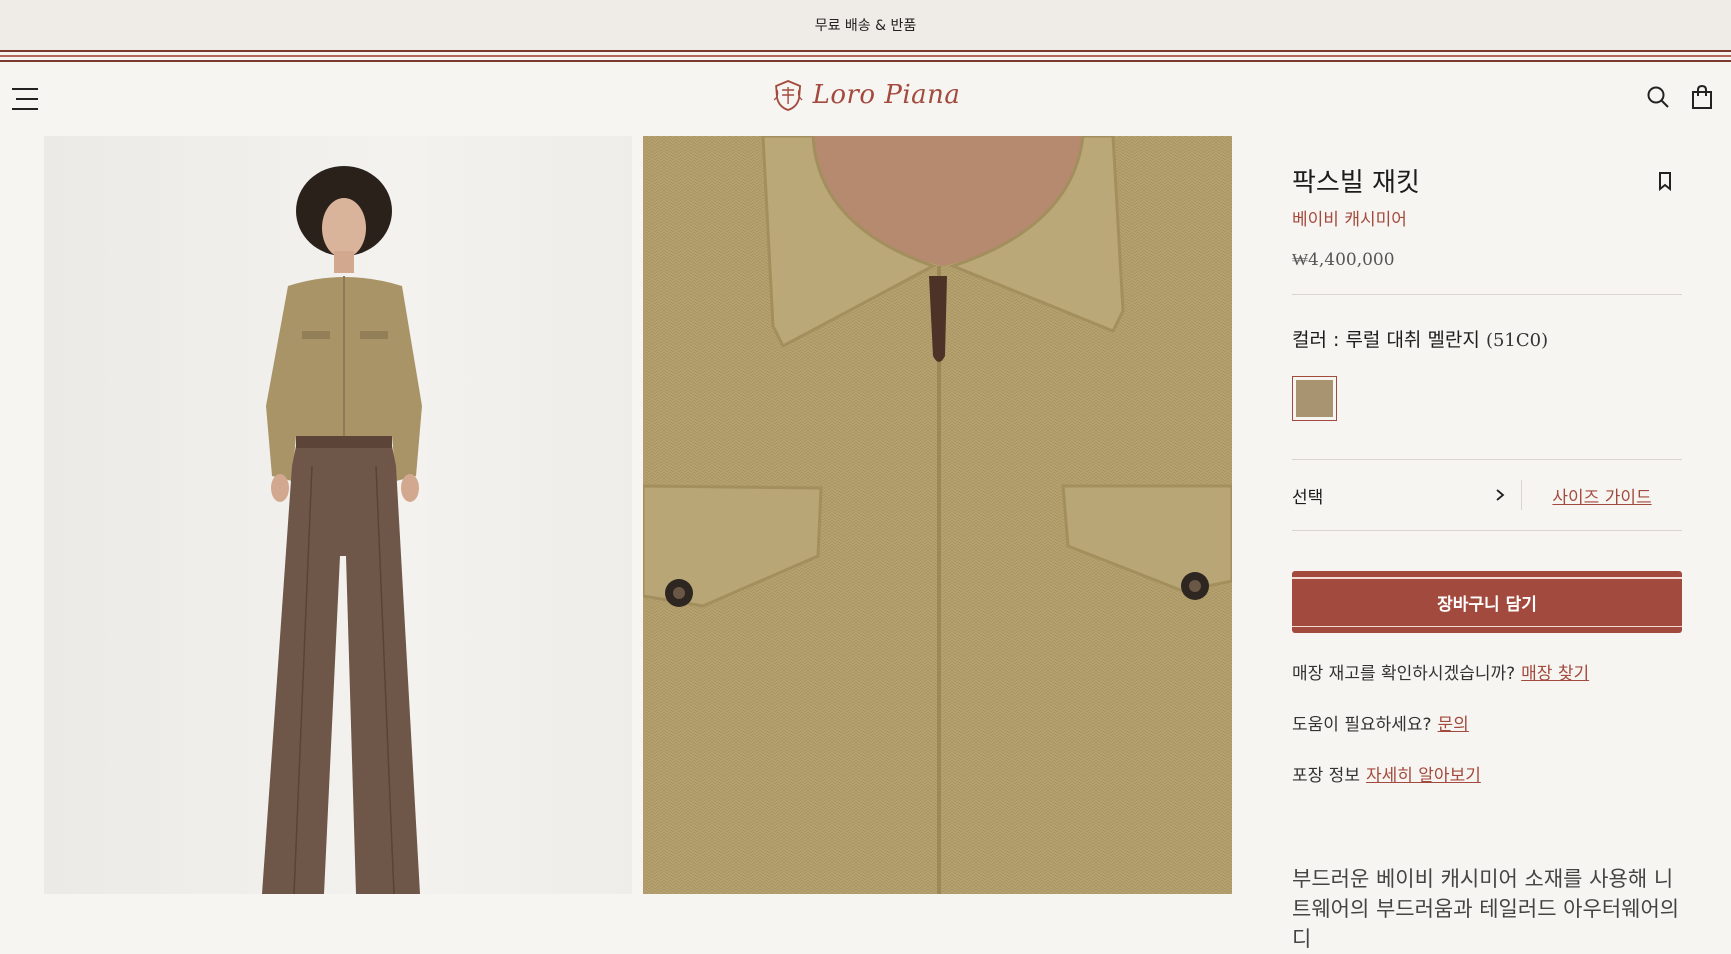 The image size is (1731, 954). What do you see at coordinates (1487, 602) in the screenshot?
I see `add-to-cart-button: 장바구니 담기` at bounding box center [1487, 602].